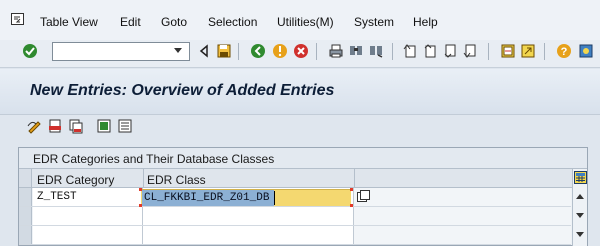  What do you see at coordinates (178, 50) in the screenshot?
I see `command-dropdown-icon` at bounding box center [178, 50].